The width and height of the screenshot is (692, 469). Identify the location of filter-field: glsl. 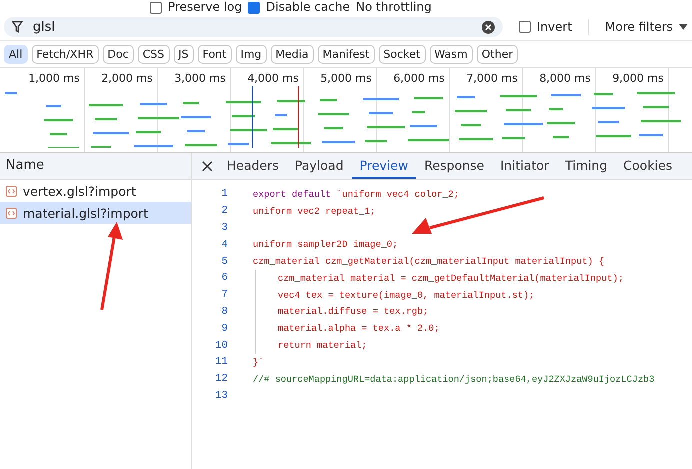
(253, 27).